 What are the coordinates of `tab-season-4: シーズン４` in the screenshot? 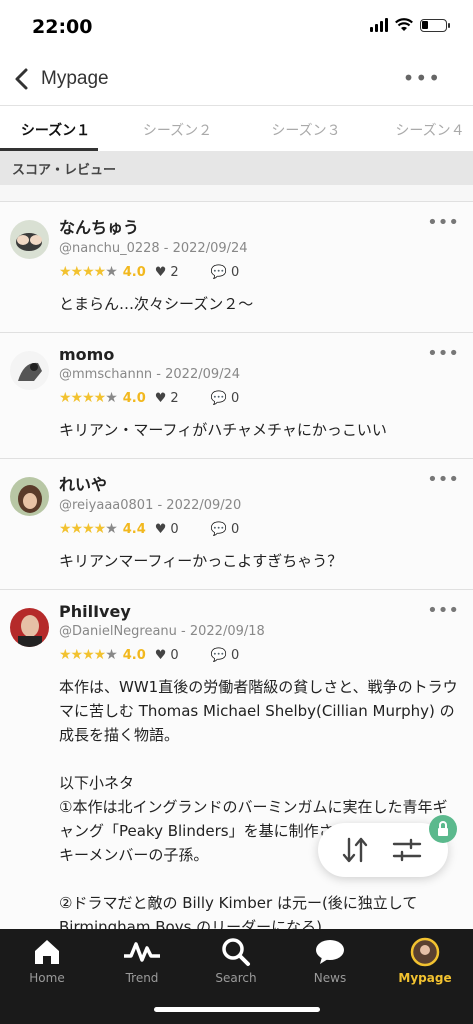 It's located at (420, 128).